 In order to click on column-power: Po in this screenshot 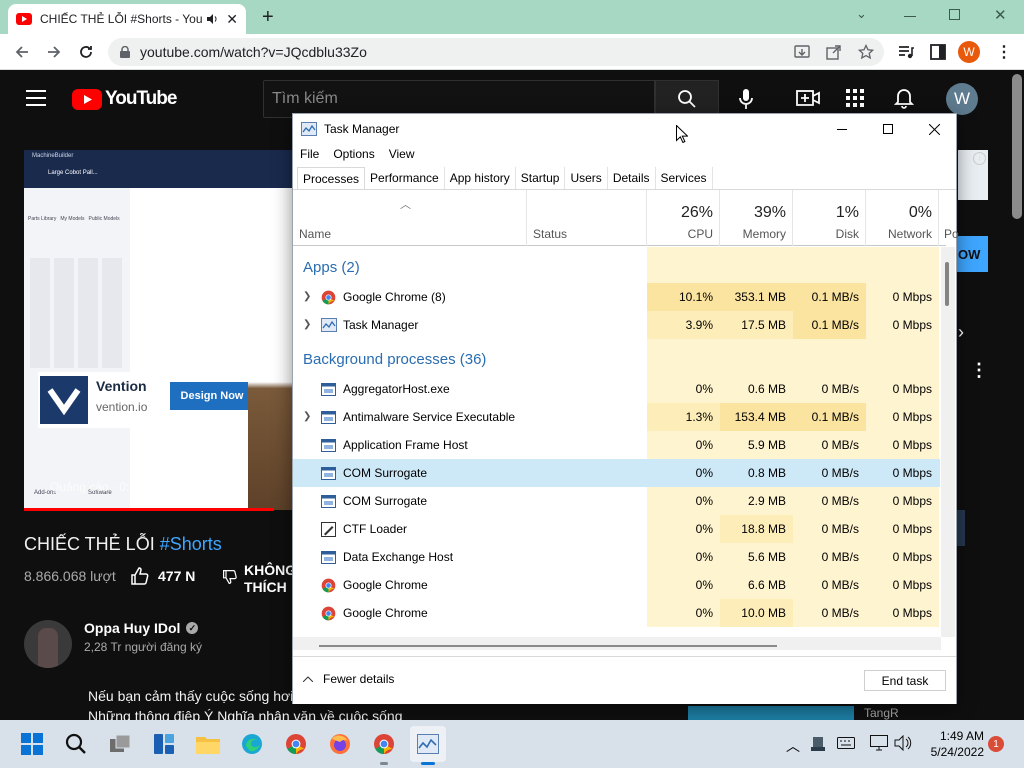, I will do `click(949, 218)`.